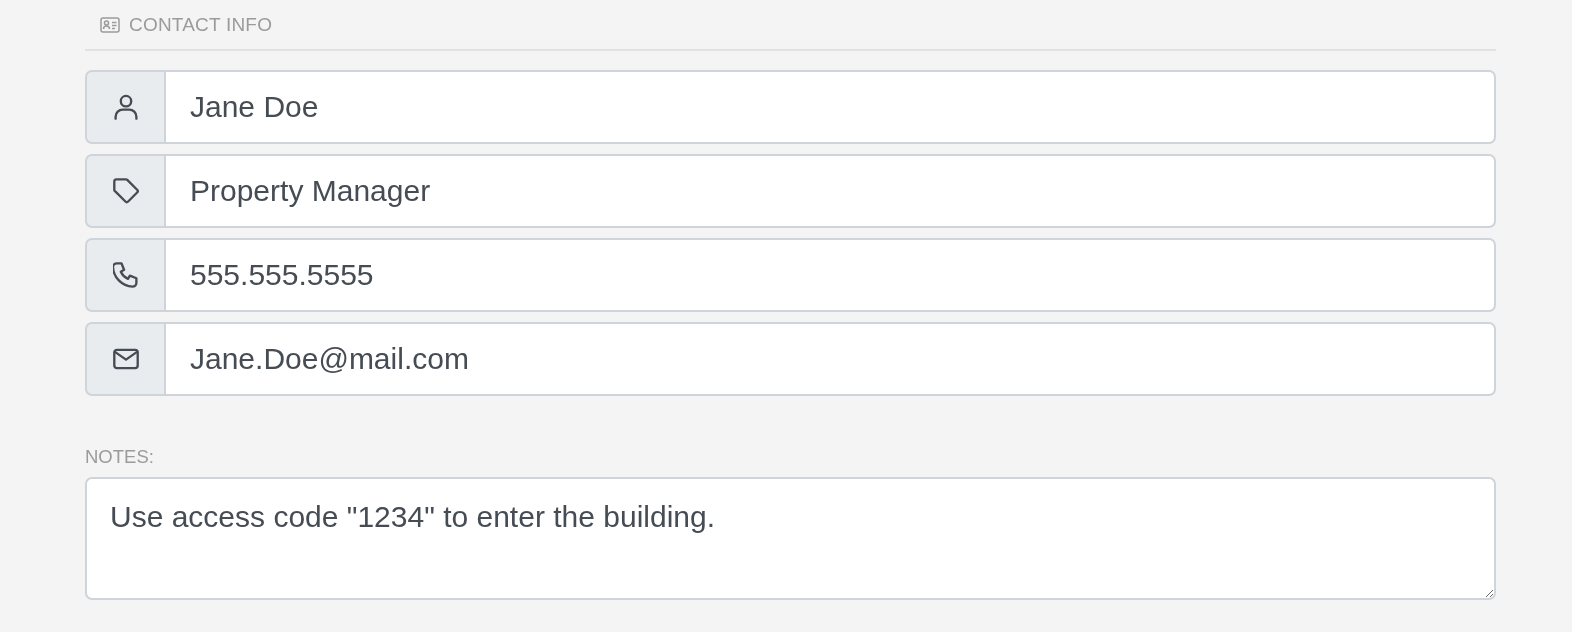 The image size is (1572, 632). I want to click on section-title: CONTACT INFO, so click(201, 24).